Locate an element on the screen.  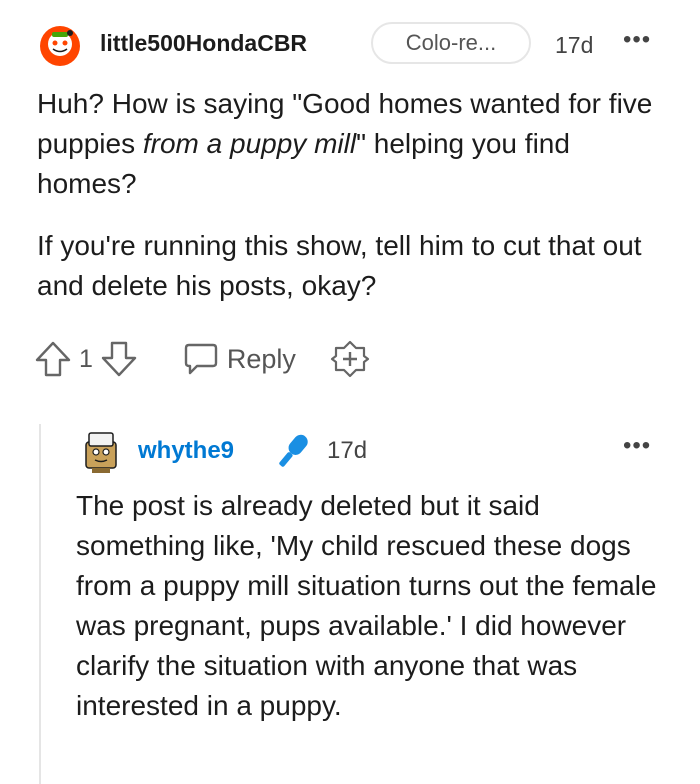
comment-timestamp: 17d is located at coordinates (574, 45).